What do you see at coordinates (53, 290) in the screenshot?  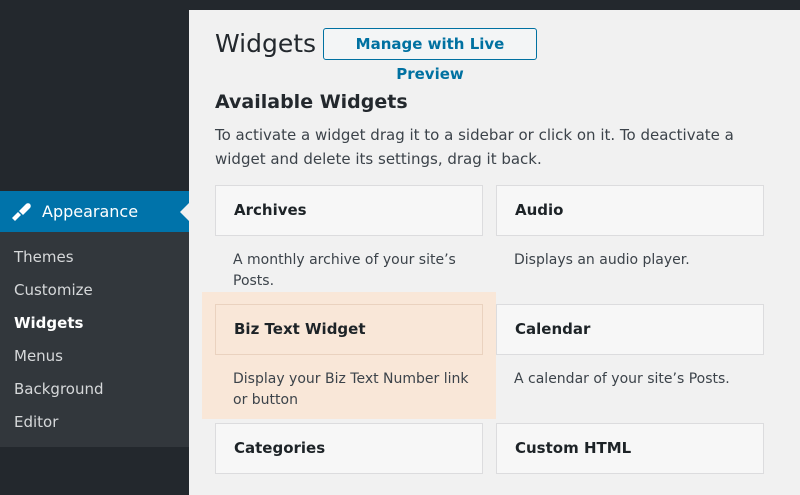 I see `submenu-item-customize: Customize` at bounding box center [53, 290].